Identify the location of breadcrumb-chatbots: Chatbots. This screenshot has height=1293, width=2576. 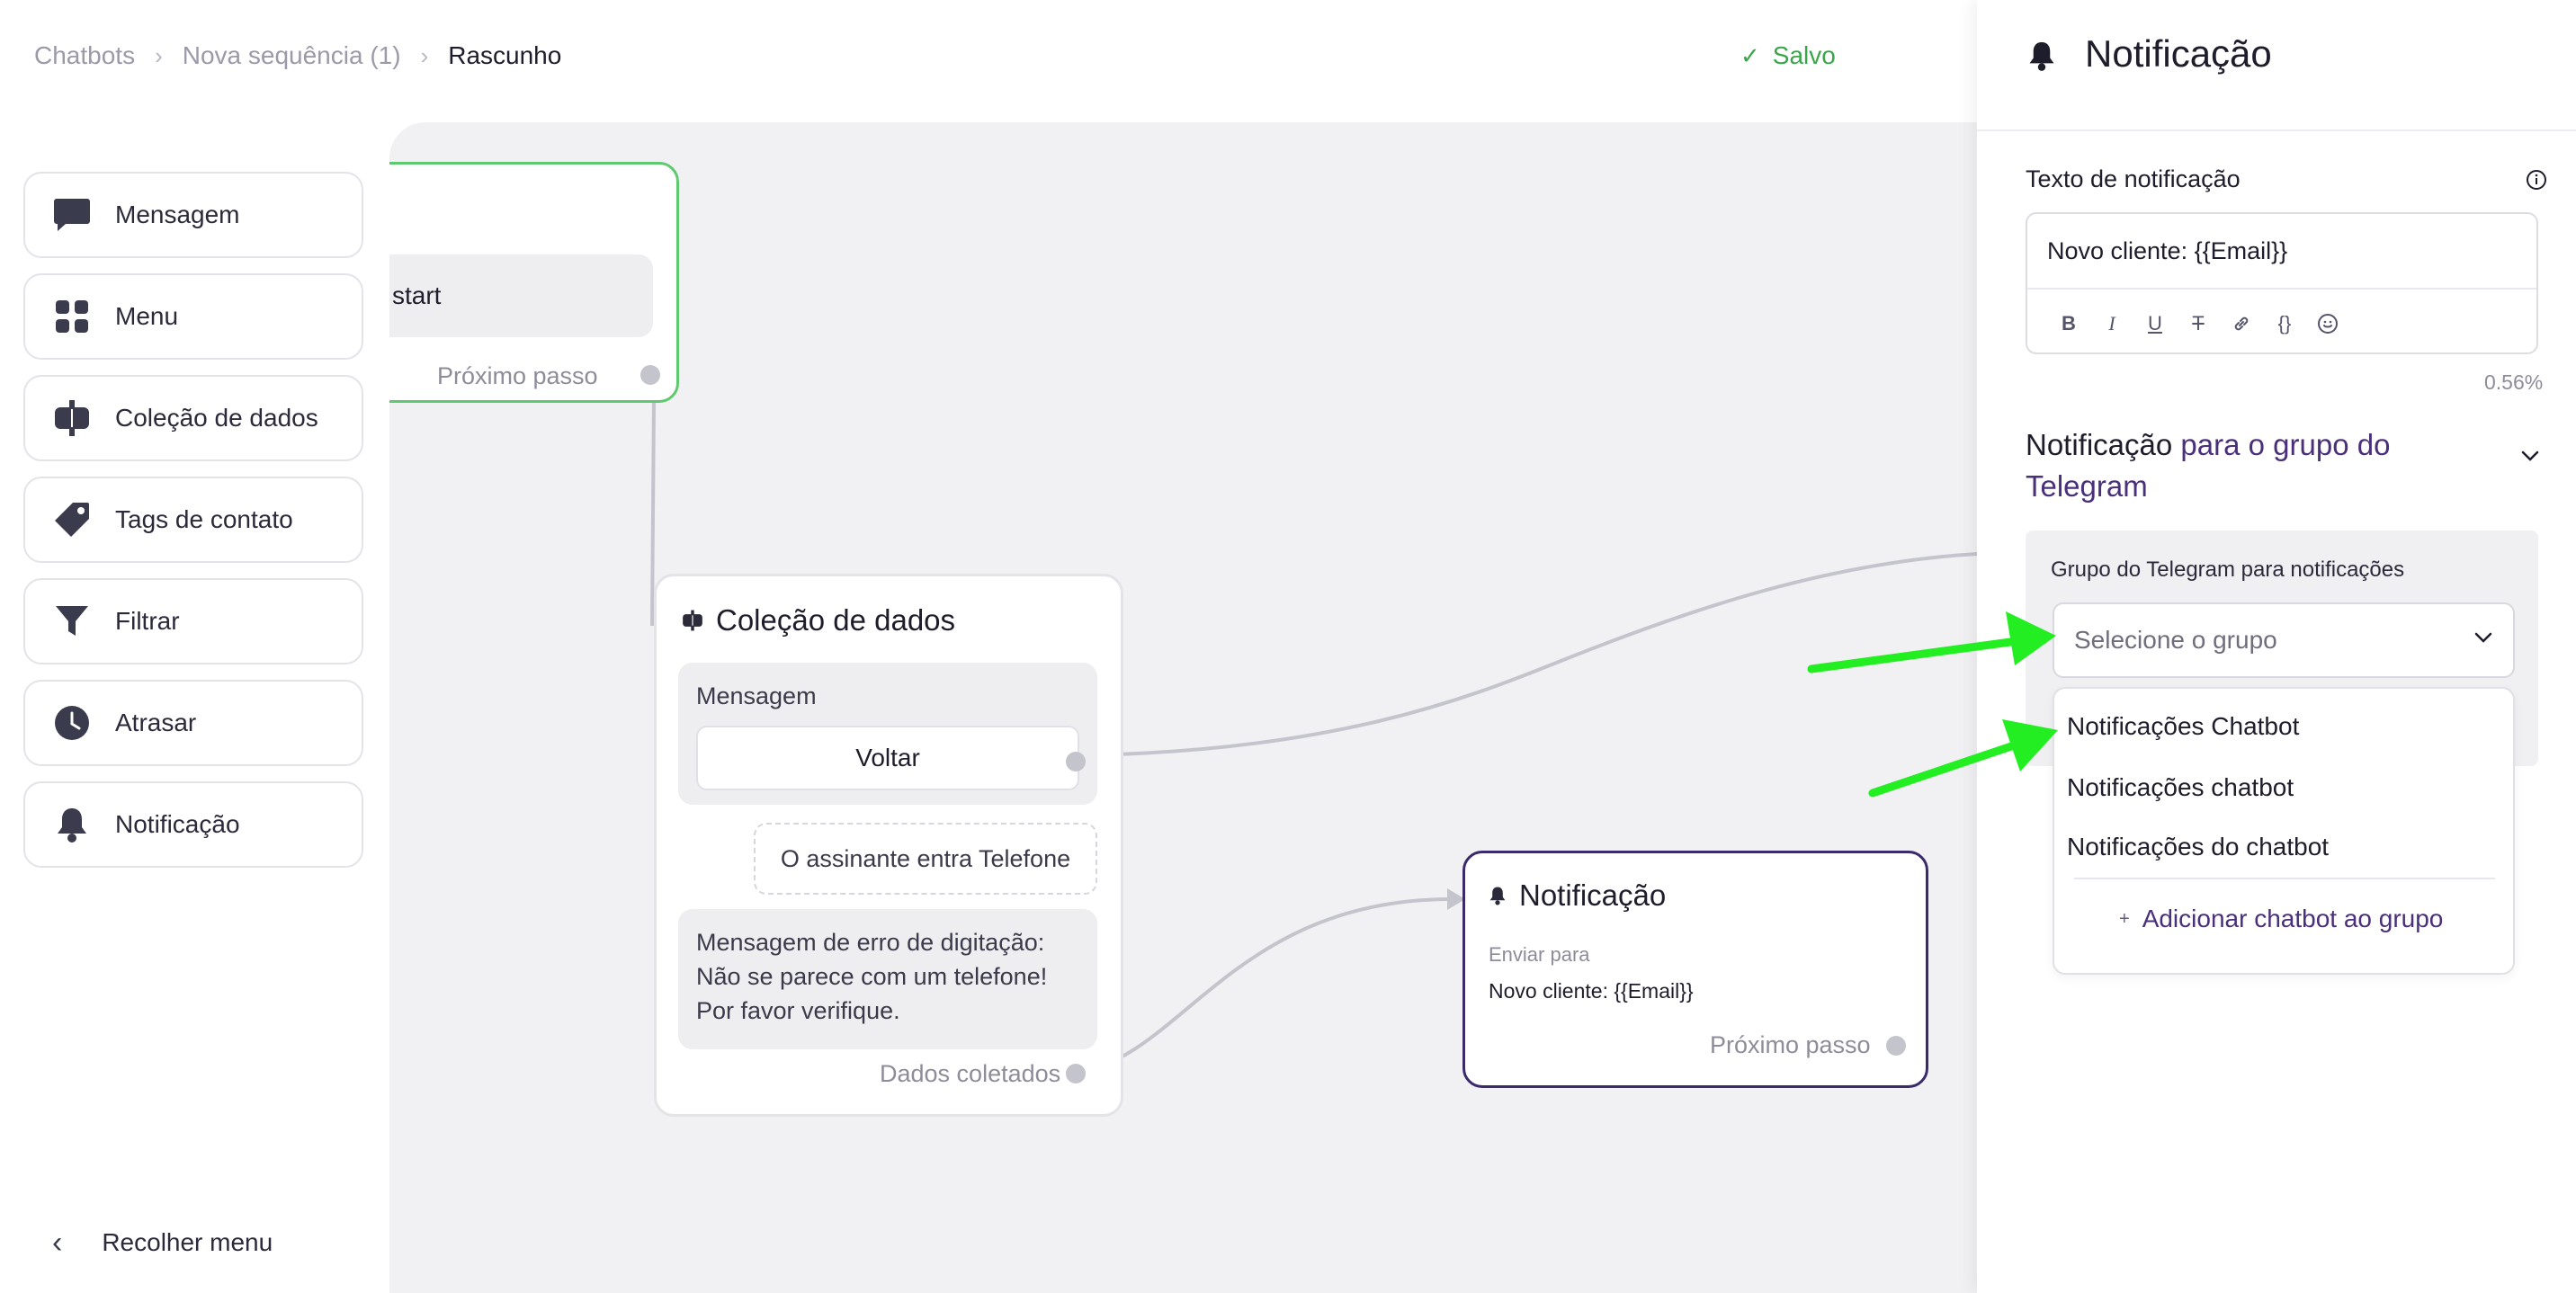
(84, 55).